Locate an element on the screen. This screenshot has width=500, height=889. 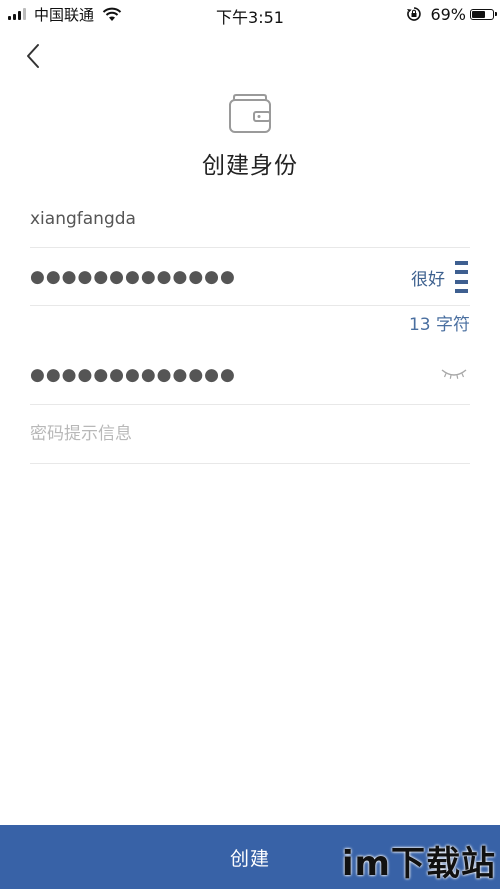
battery-icon is located at coordinates (483, 14).